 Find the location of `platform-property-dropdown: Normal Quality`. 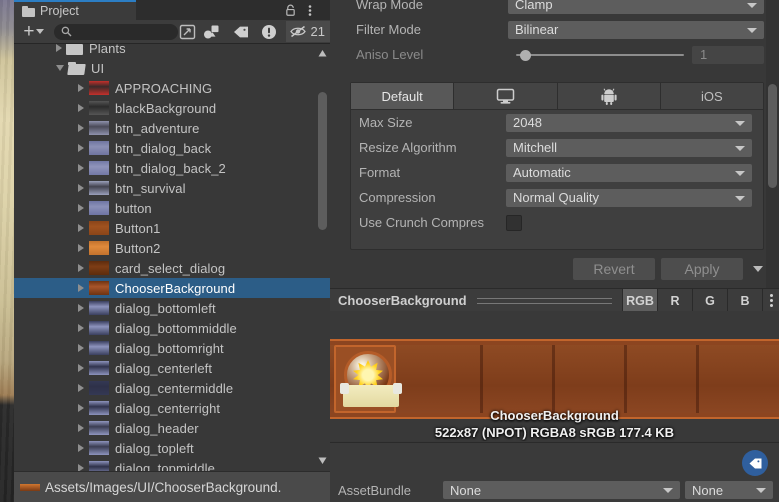

platform-property-dropdown: Normal Quality is located at coordinates (629, 197).